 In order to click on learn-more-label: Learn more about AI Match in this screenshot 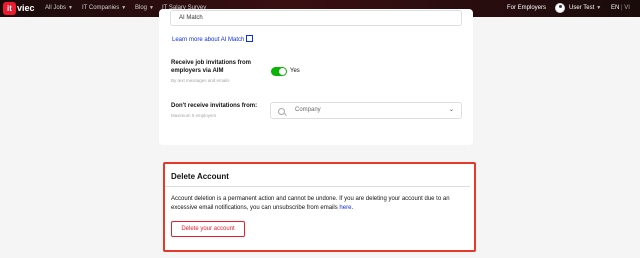, I will do `click(208, 40)`.